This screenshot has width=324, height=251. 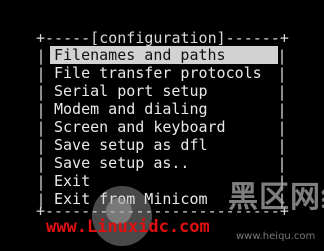 What do you see at coordinates (164, 163) in the screenshot?
I see `menu-item-save-setup-as: Save setup as..` at bounding box center [164, 163].